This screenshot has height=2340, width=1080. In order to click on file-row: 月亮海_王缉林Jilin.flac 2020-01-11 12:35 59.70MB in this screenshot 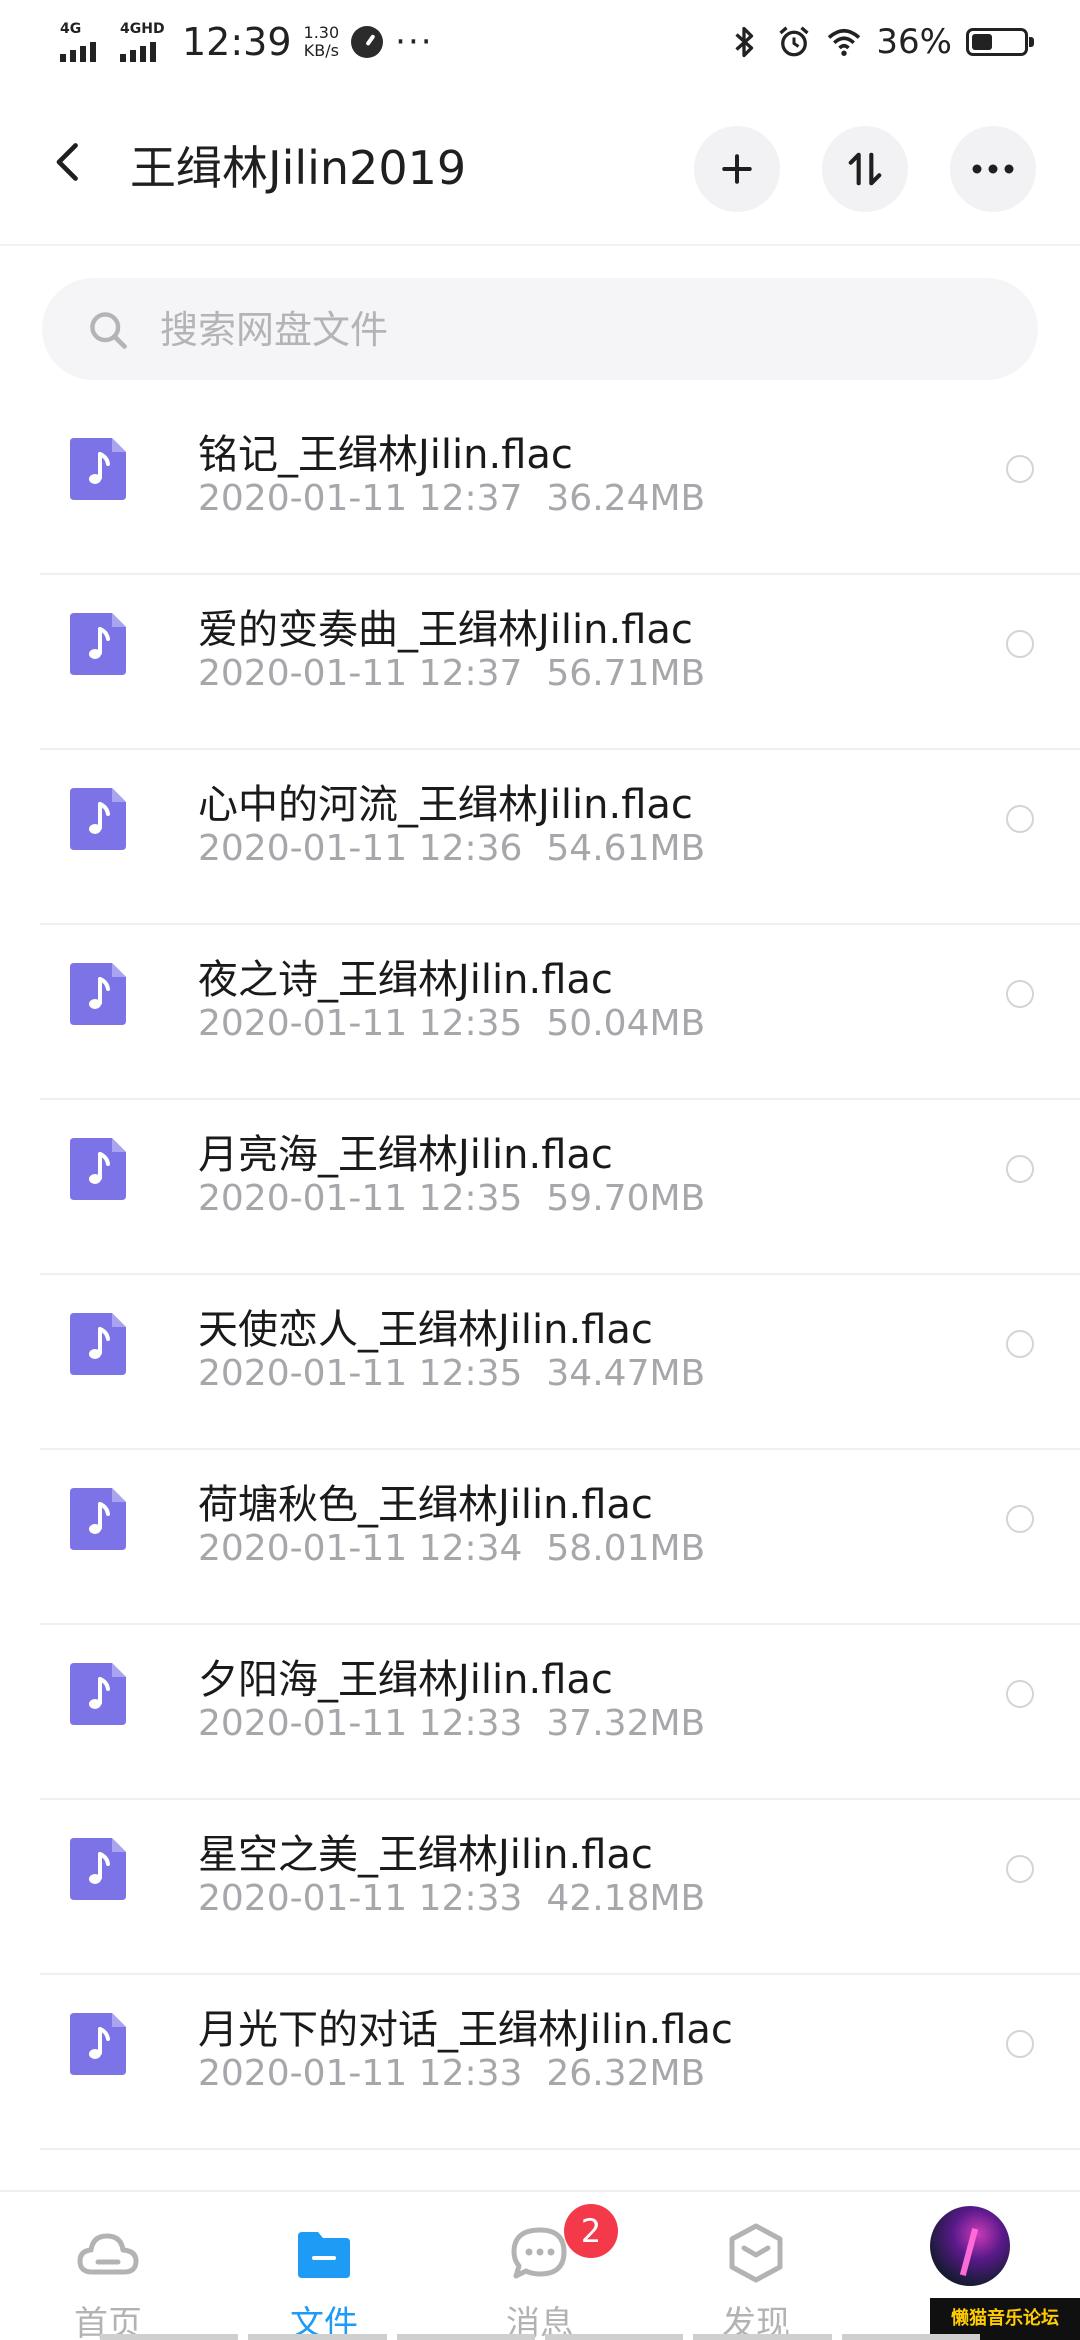, I will do `click(560, 1187)`.